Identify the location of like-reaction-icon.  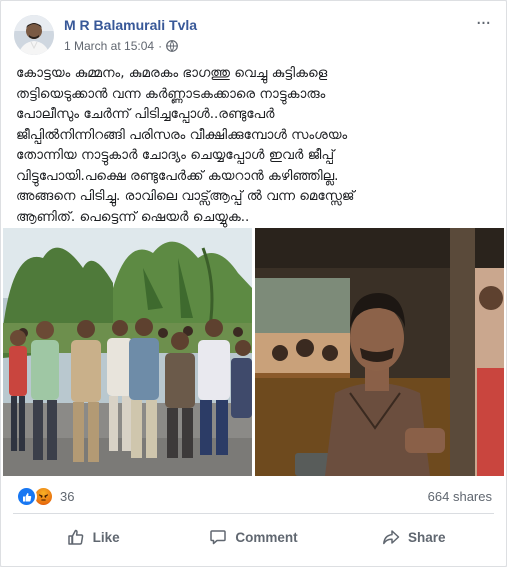
(26, 496).